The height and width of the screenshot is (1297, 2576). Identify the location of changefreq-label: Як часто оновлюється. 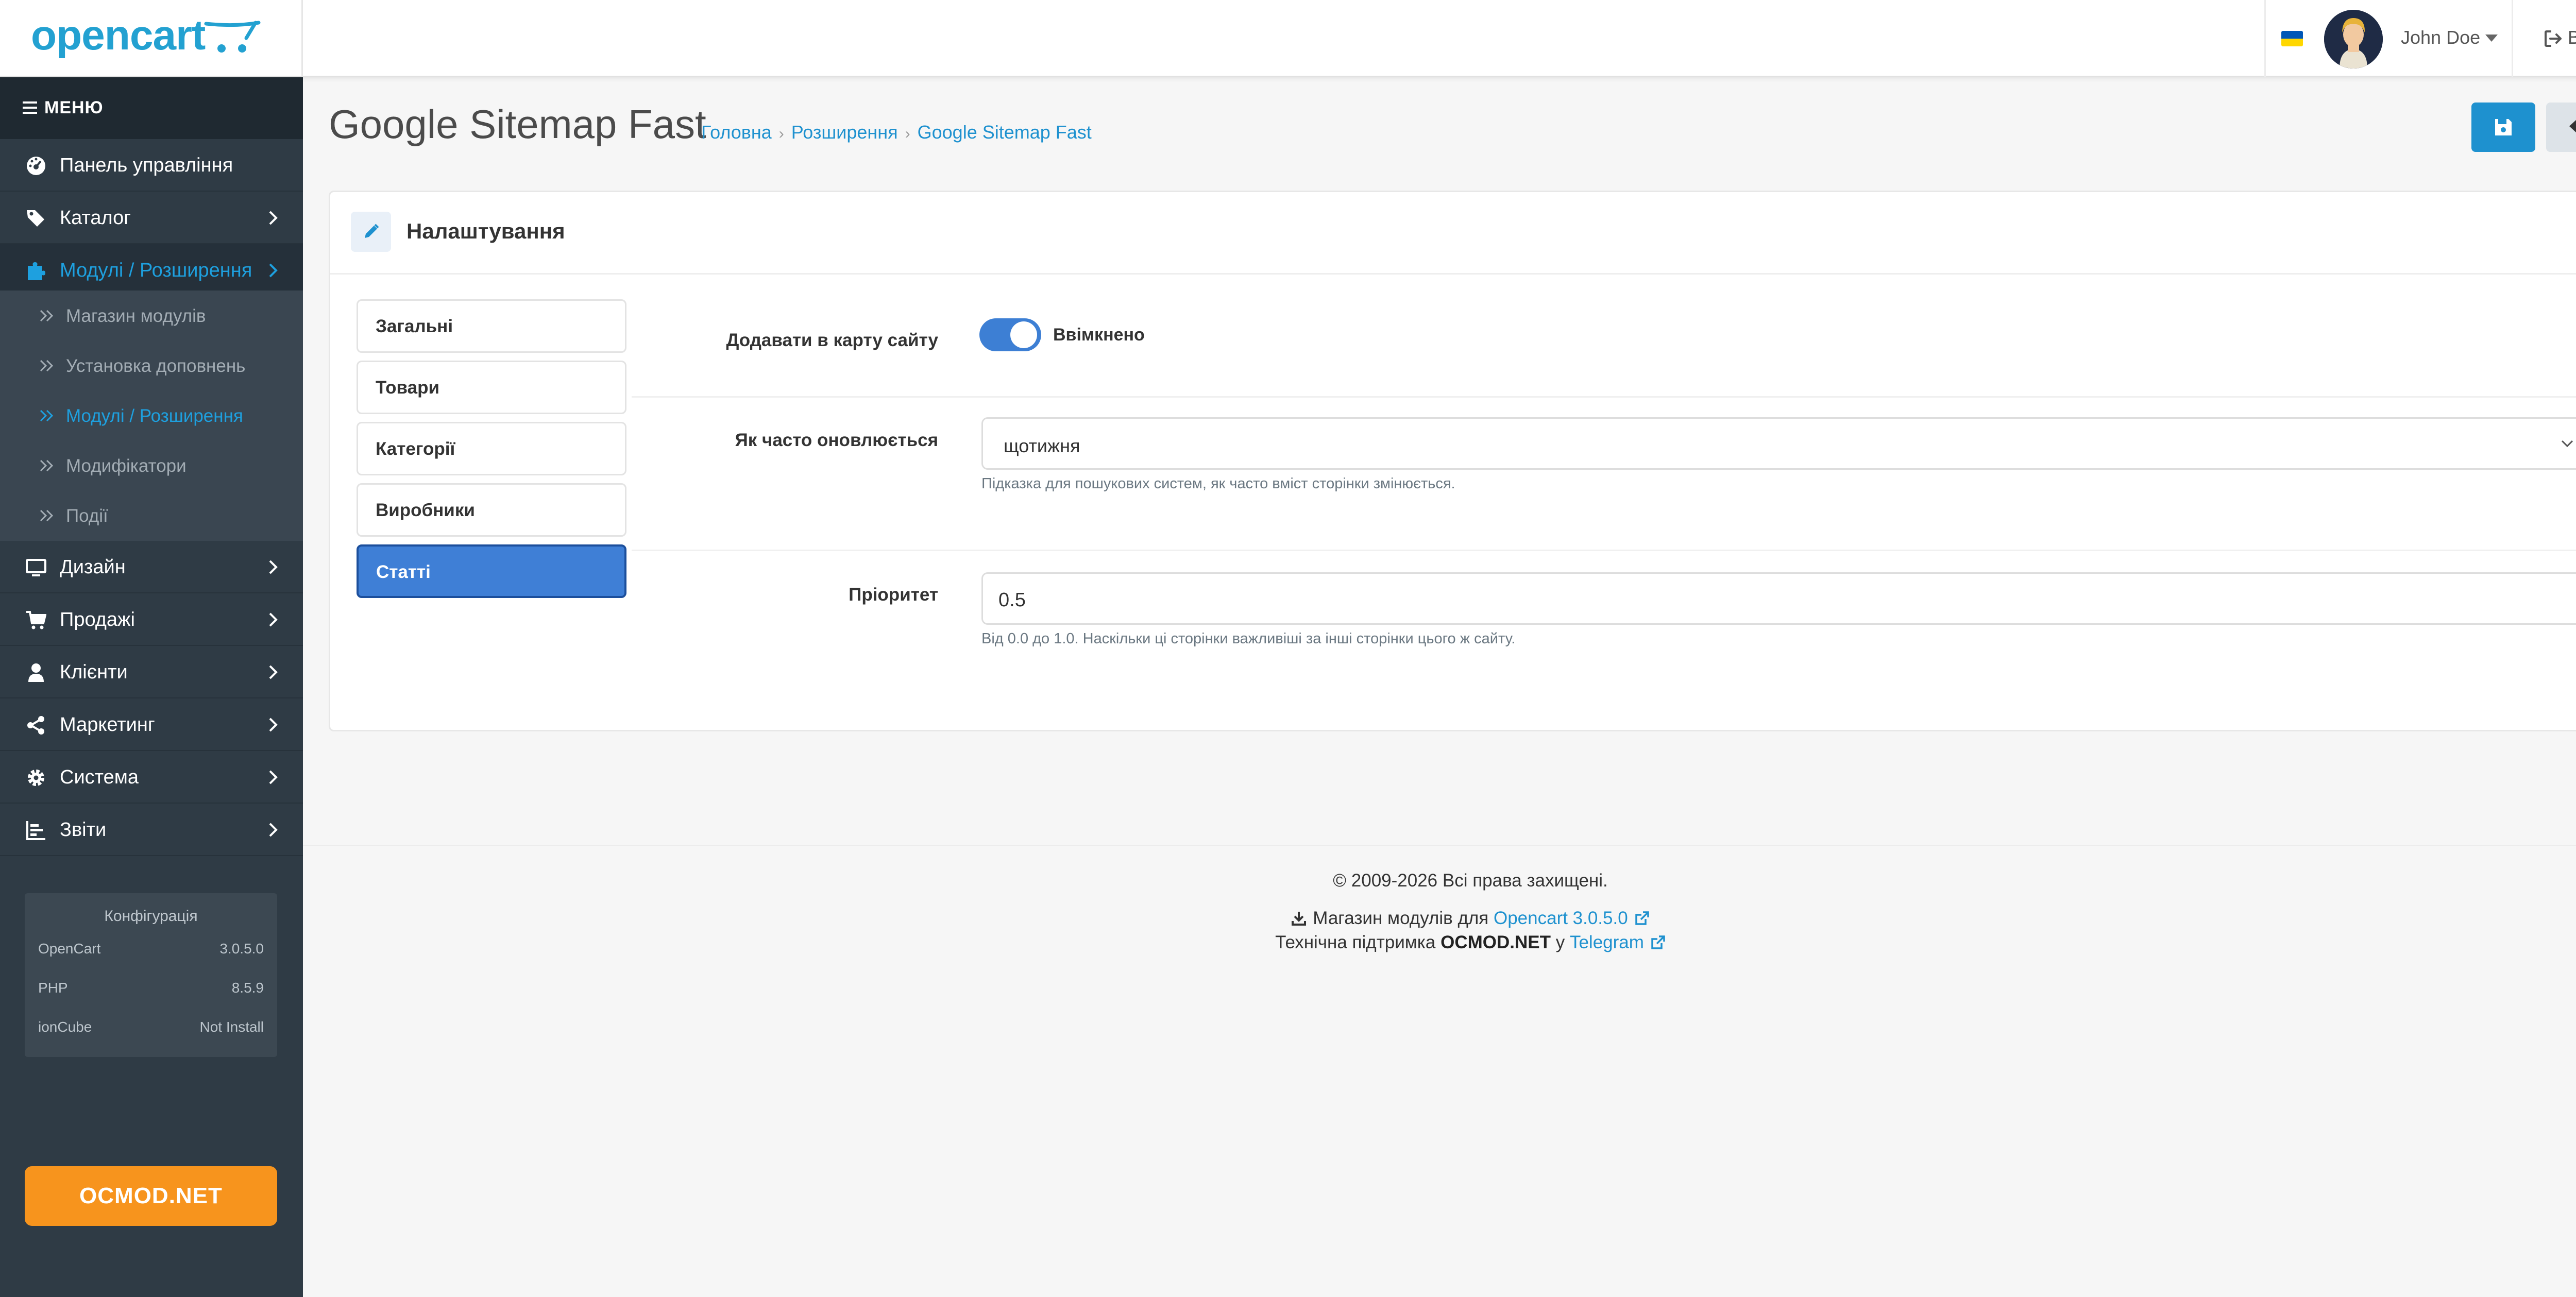
(837, 440).